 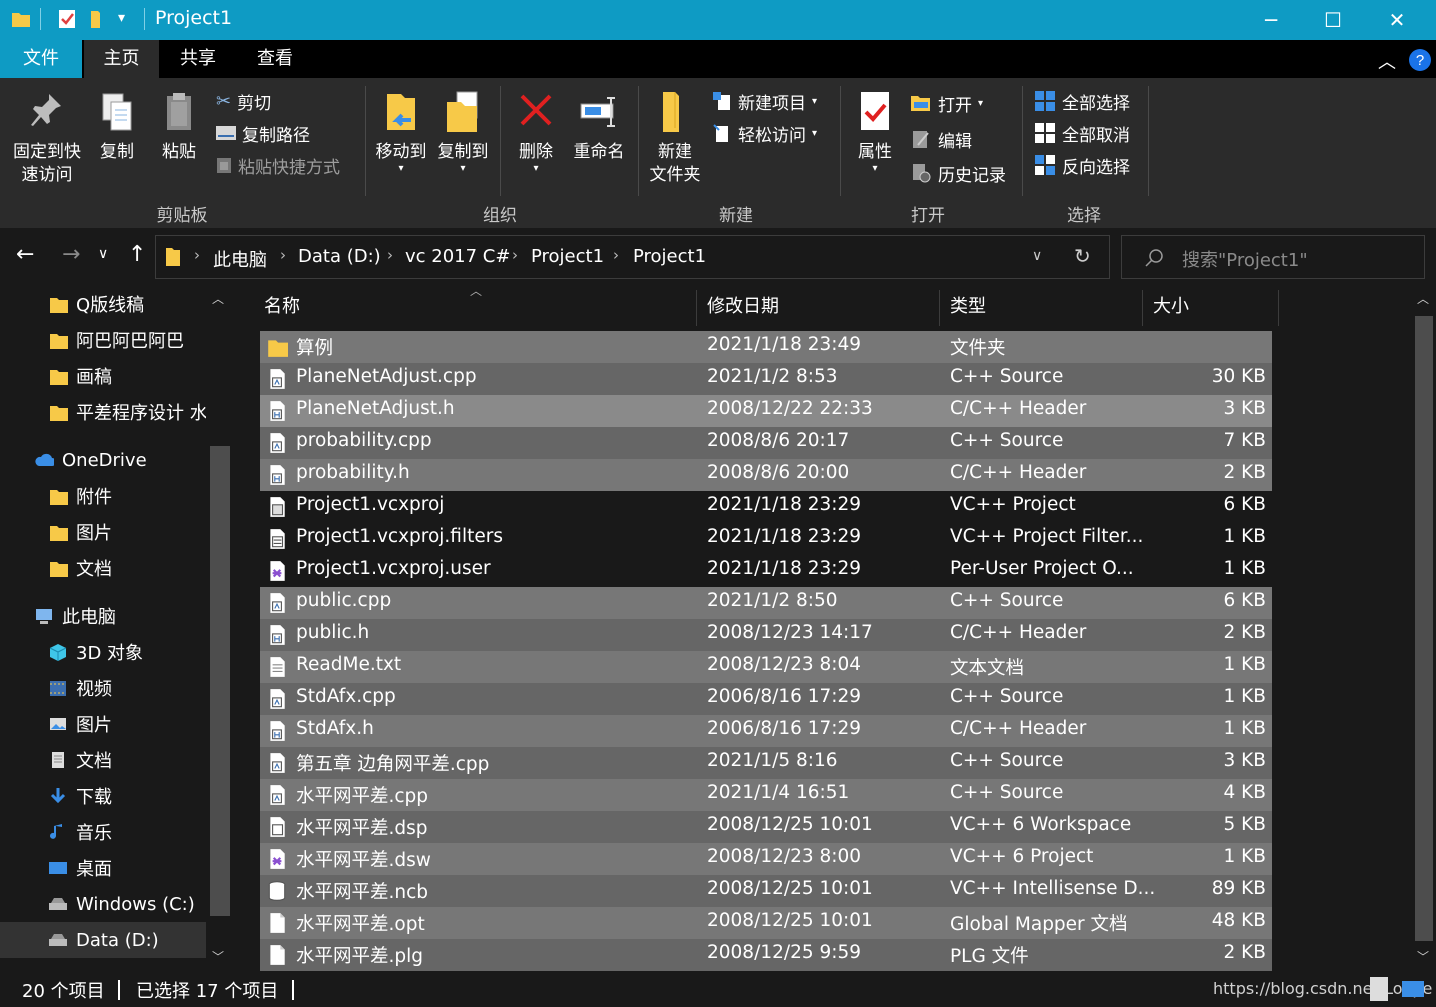 I want to click on nav-item: Windows (C:), so click(x=103, y=904).